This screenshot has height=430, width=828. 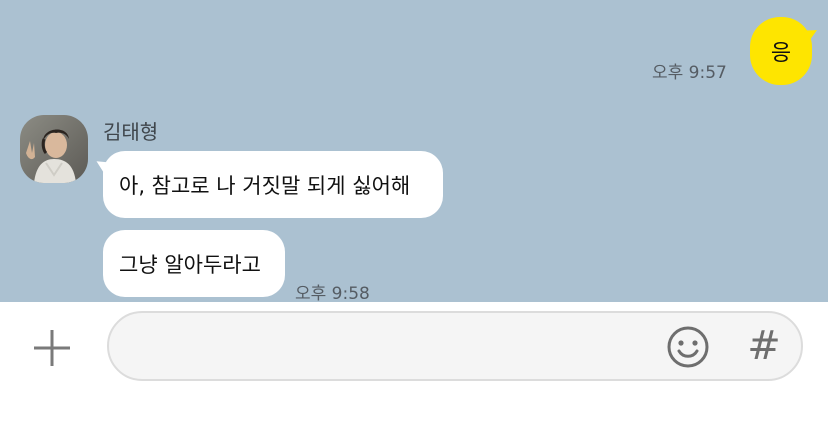 I want to click on attach-button, so click(x=52, y=348).